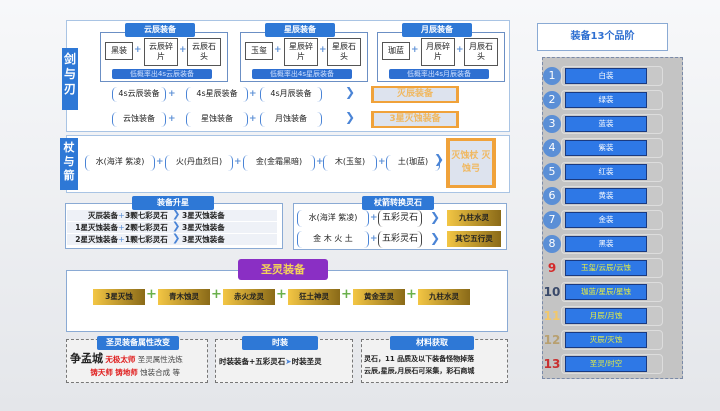 This screenshot has width=720, height=411. What do you see at coordinates (146, 239) in the screenshot?
I see `upgrade-stone: 1颗七彩灵石` at bounding box center [146, 239].